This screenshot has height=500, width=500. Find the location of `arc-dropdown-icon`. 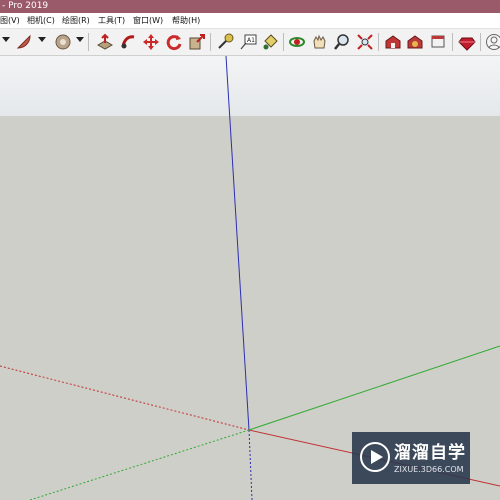

arc-dropdown-icon is located at coordinates (6, 39).